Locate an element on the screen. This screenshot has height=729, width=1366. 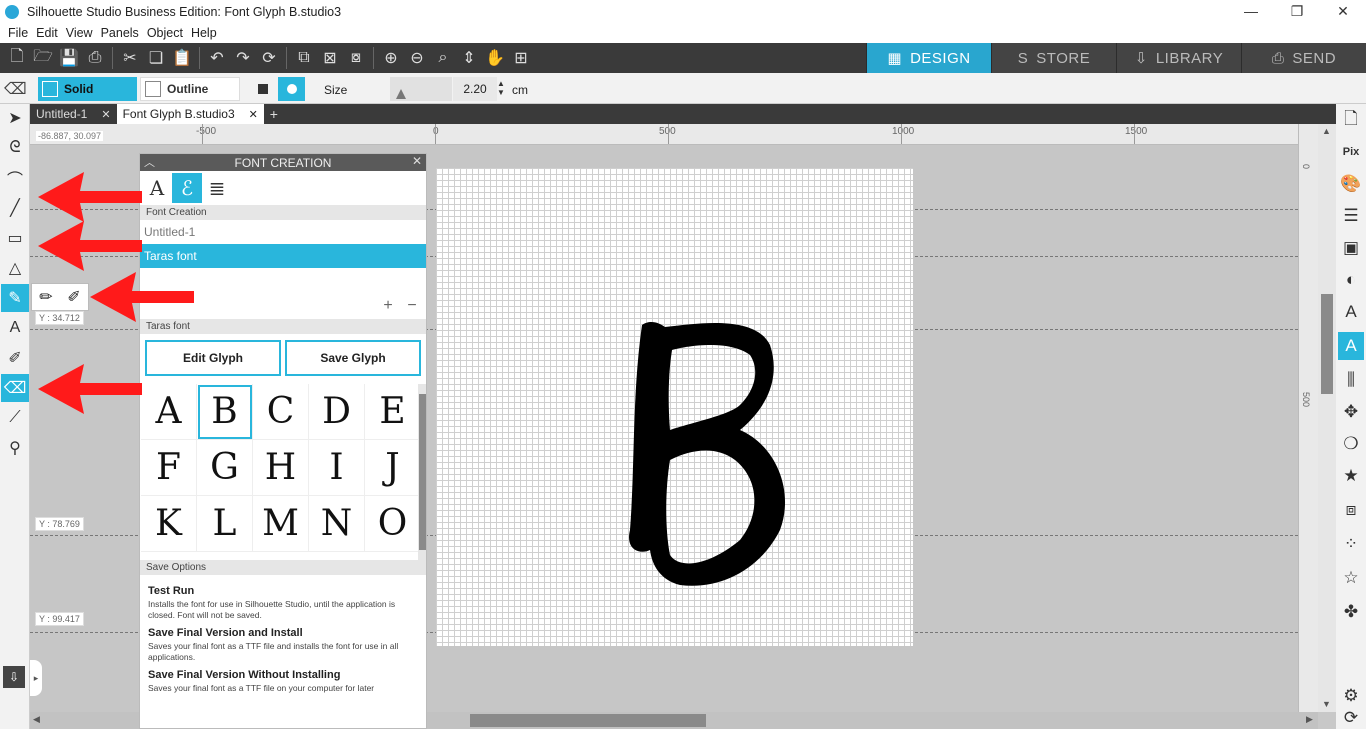
glyph-tab-icon: ℰ is located at coordinates (187, 188).